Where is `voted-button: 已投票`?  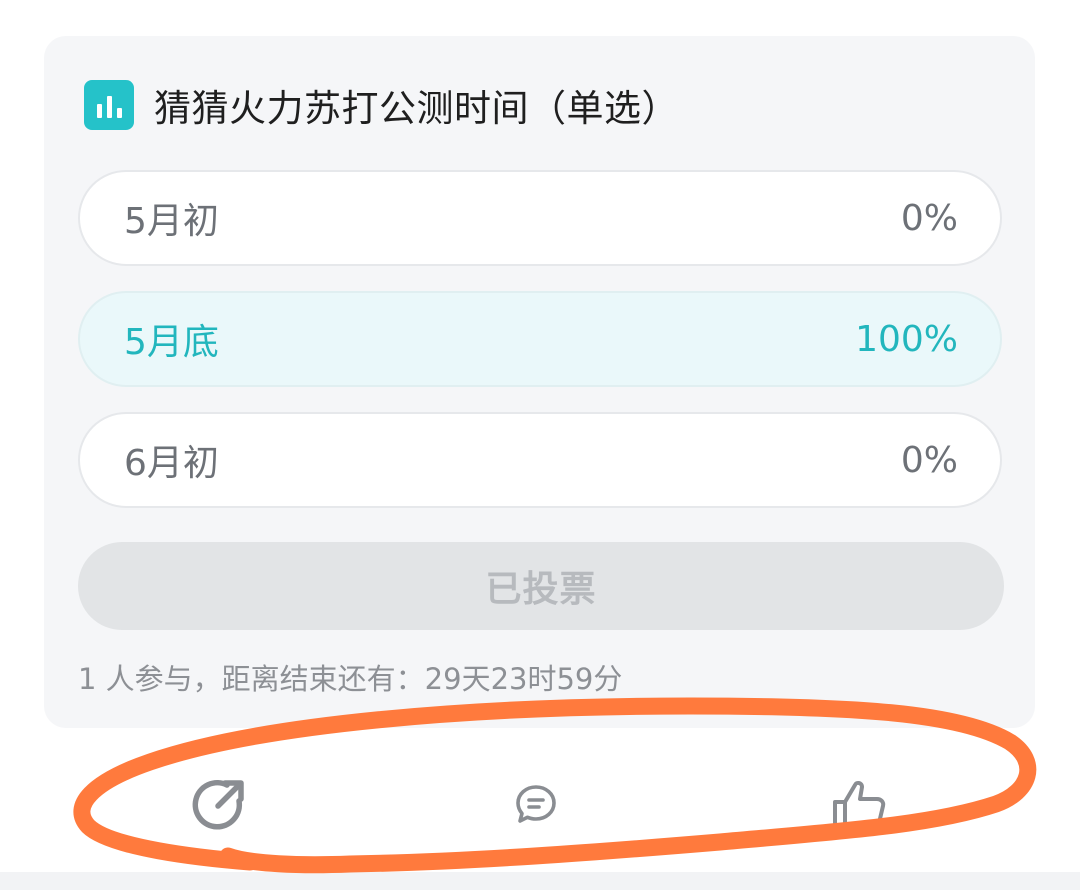
voted-button: 已投票 is located at coordinates (541, 586).